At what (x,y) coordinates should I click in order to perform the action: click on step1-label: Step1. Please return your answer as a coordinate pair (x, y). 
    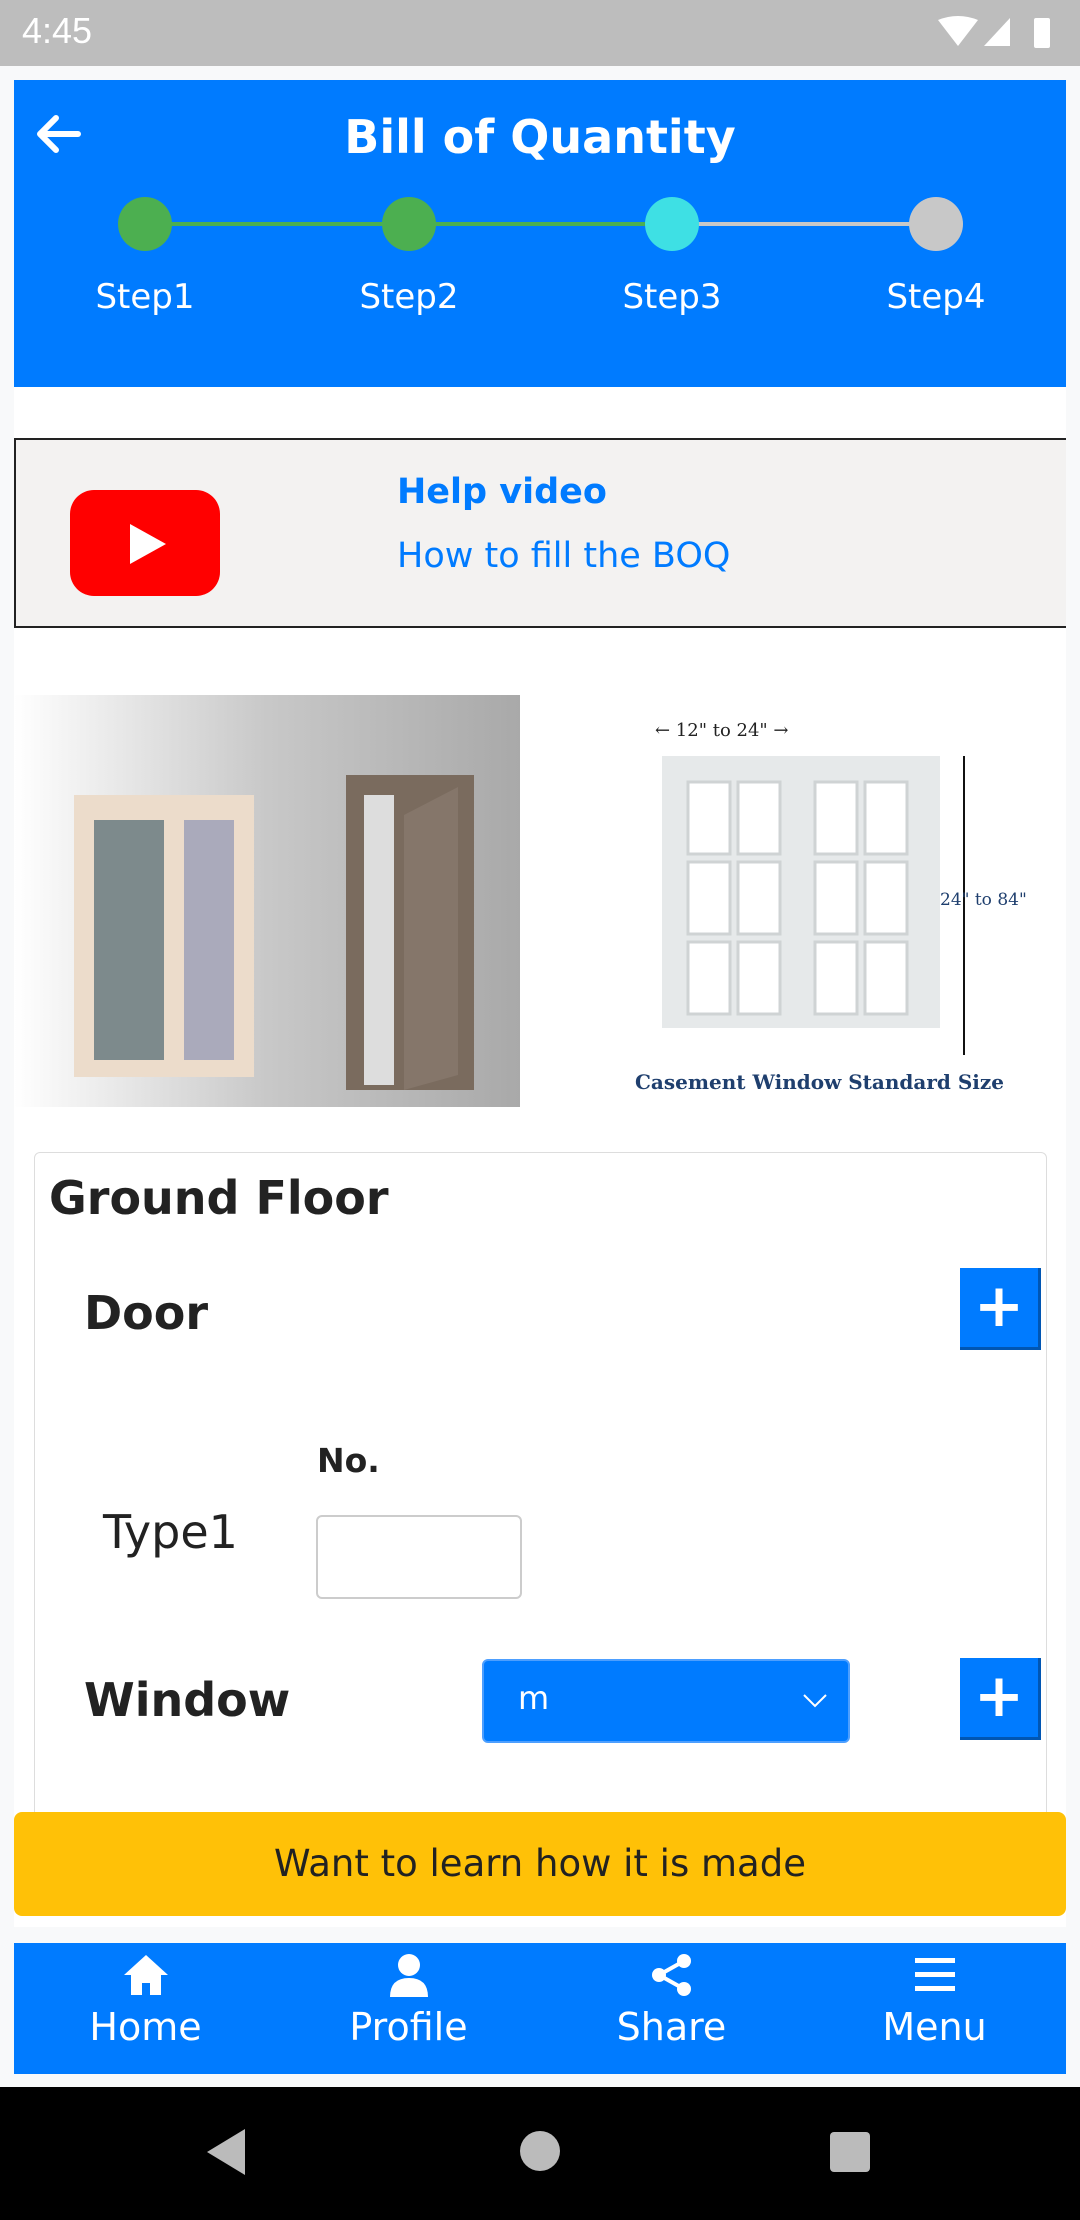
    Looking at the image, I should click on (145, 297).